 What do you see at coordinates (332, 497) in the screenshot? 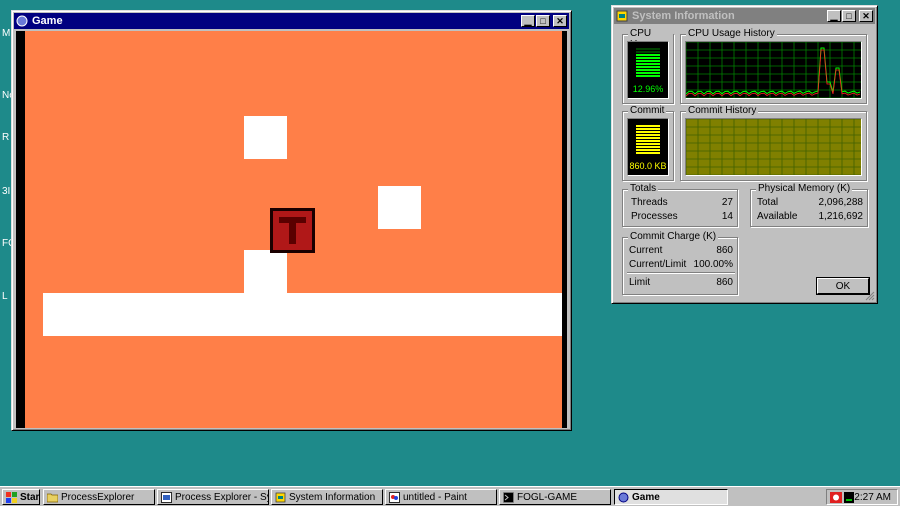
I see `taskbar-item-label: System Information` at bounding box center [332, 497].